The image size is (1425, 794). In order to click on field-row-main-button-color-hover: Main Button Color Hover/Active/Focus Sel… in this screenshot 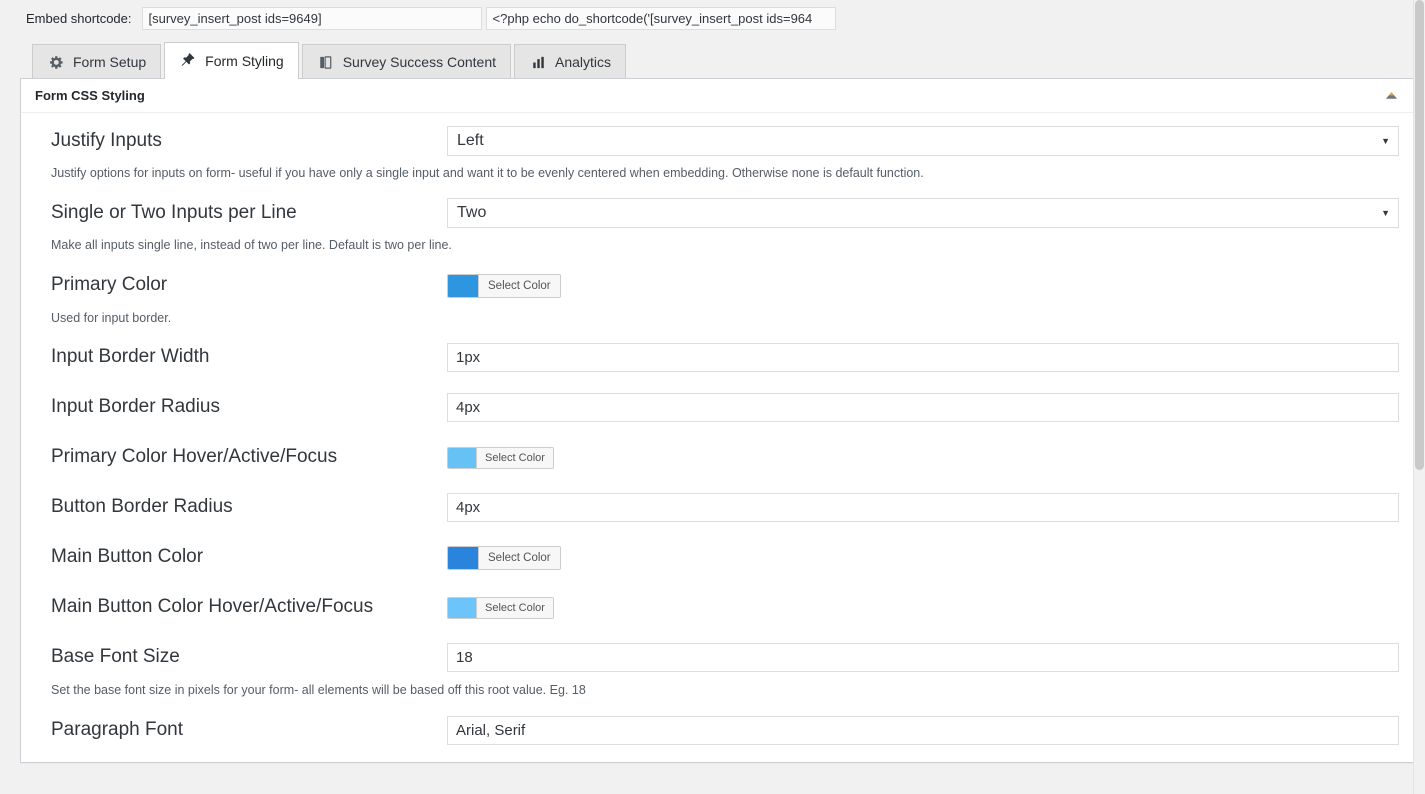, I will do `click(717, 608)`.